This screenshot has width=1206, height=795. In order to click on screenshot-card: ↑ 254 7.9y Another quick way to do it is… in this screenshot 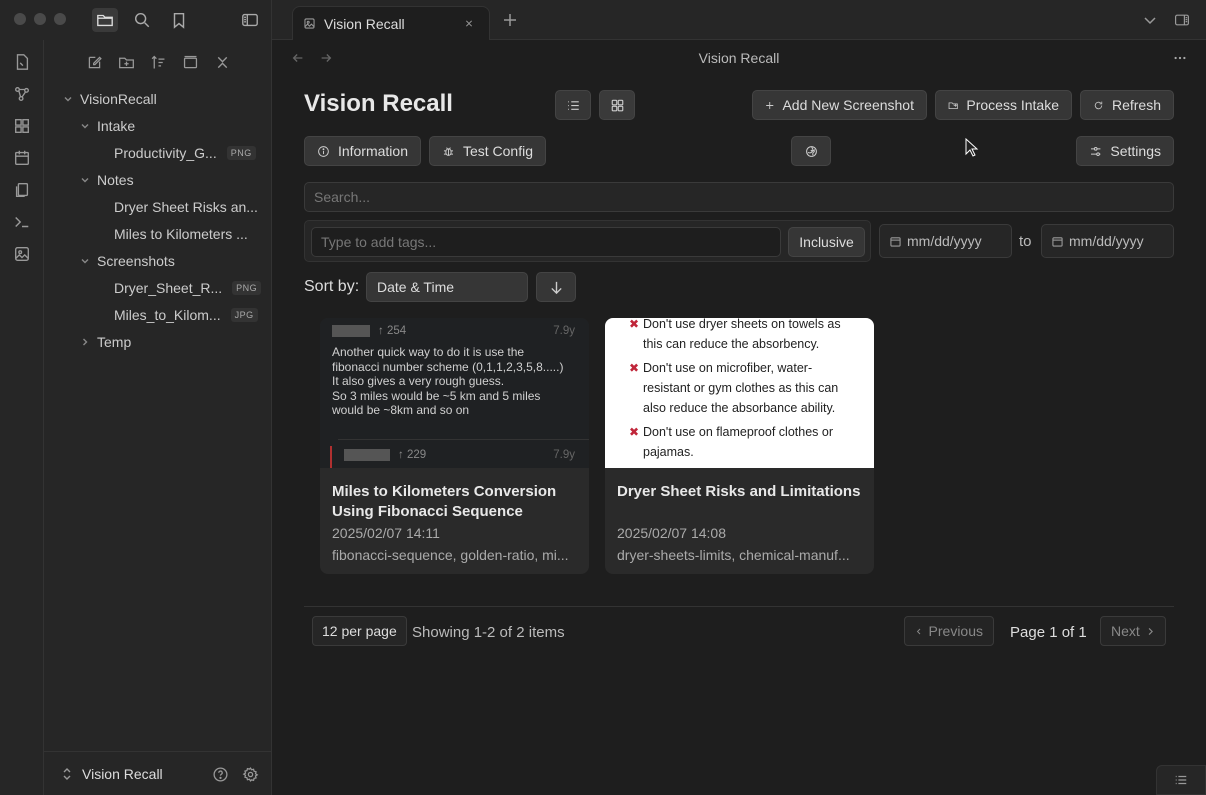, I will do `click(454, 446)`.